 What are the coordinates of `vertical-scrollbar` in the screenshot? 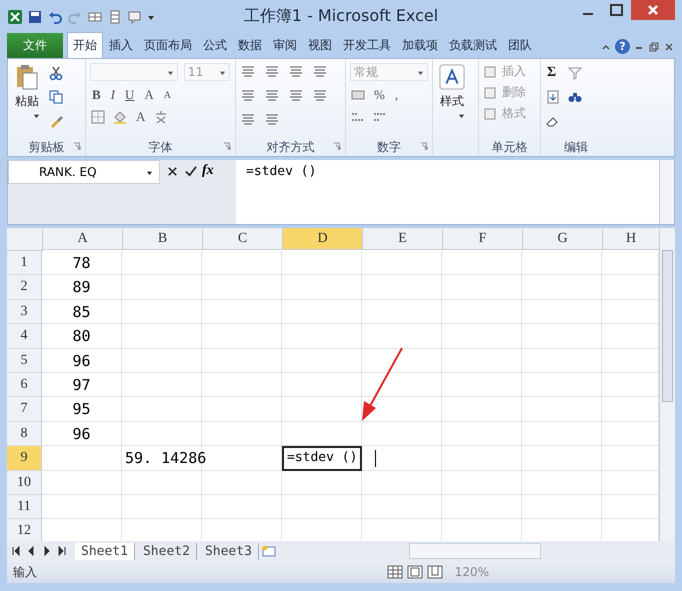 It's located at (667, 384).